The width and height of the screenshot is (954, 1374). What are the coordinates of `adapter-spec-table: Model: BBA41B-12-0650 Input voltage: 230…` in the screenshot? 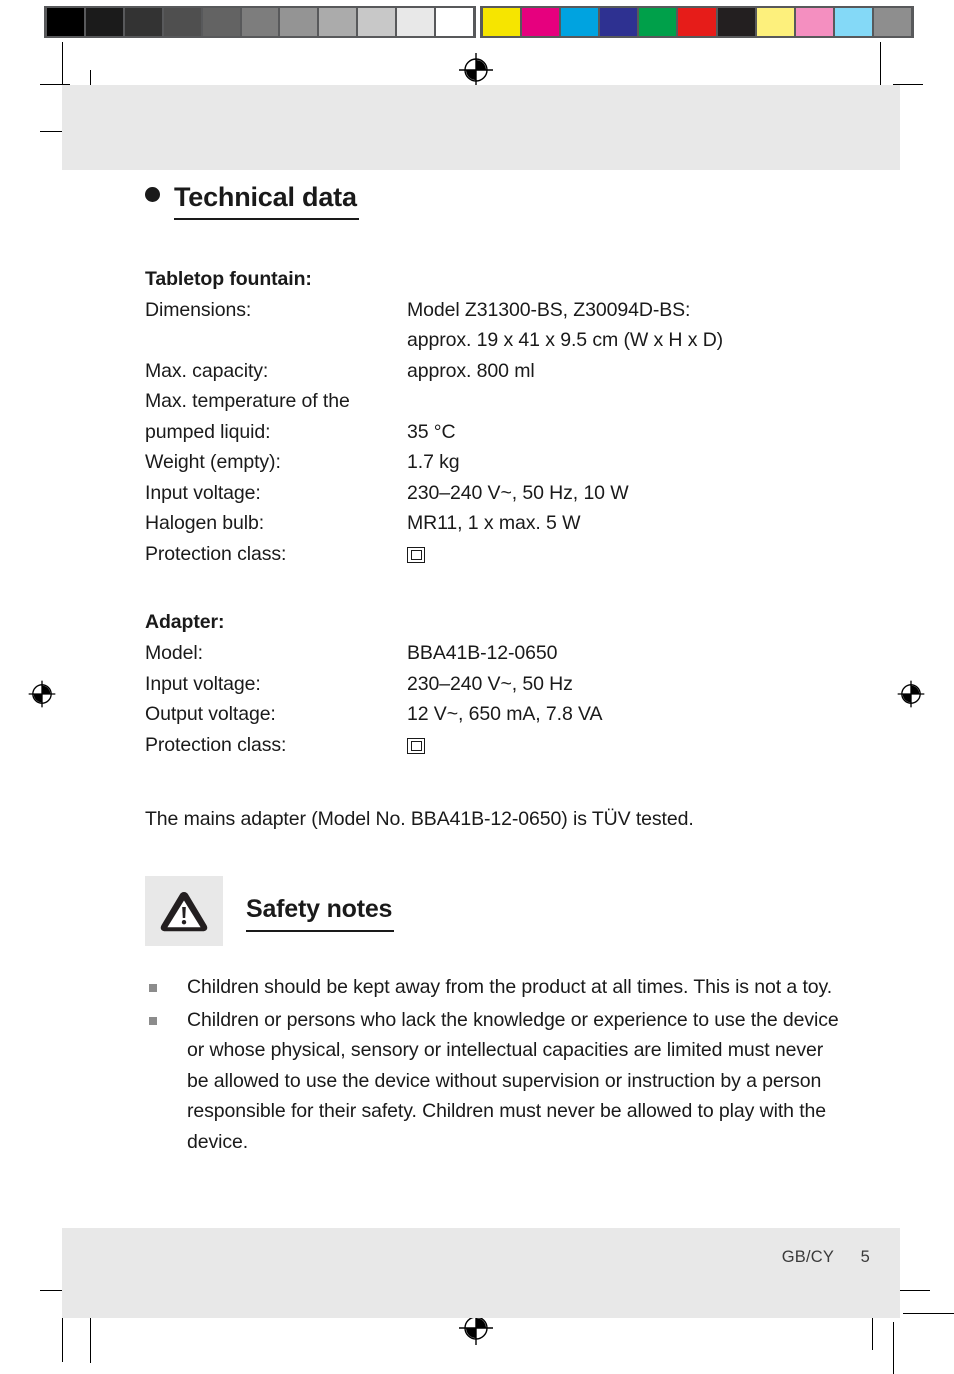 It's located at (495, 699).